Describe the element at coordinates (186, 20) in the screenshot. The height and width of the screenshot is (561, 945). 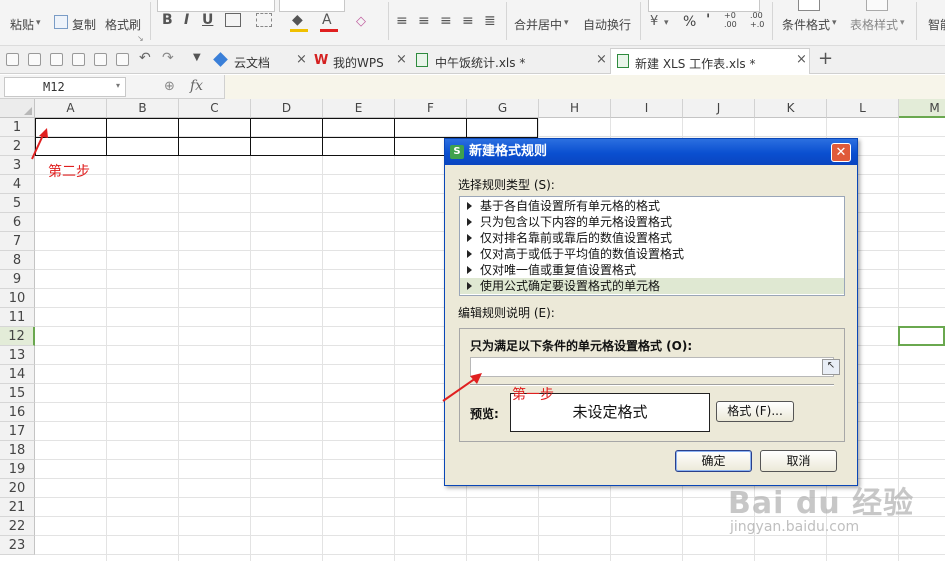
I see `italic-button: I` at that location.